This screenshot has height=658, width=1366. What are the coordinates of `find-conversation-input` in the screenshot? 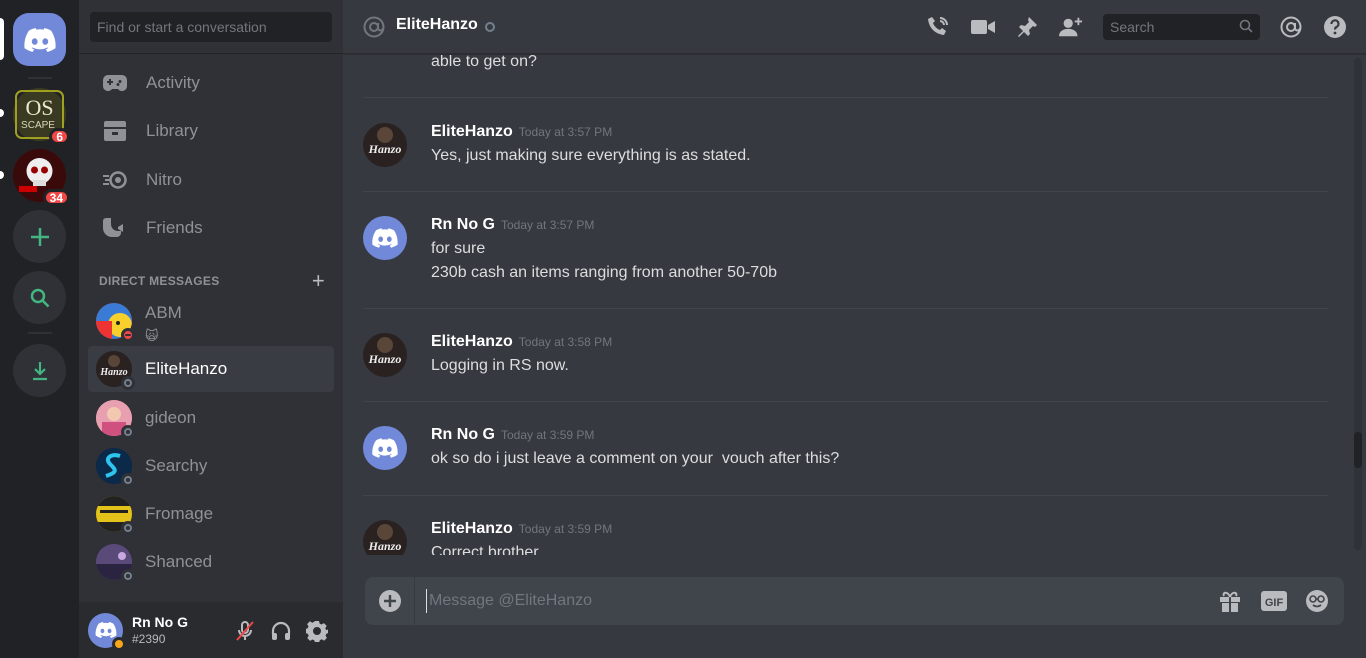 It's located at (211, 27).